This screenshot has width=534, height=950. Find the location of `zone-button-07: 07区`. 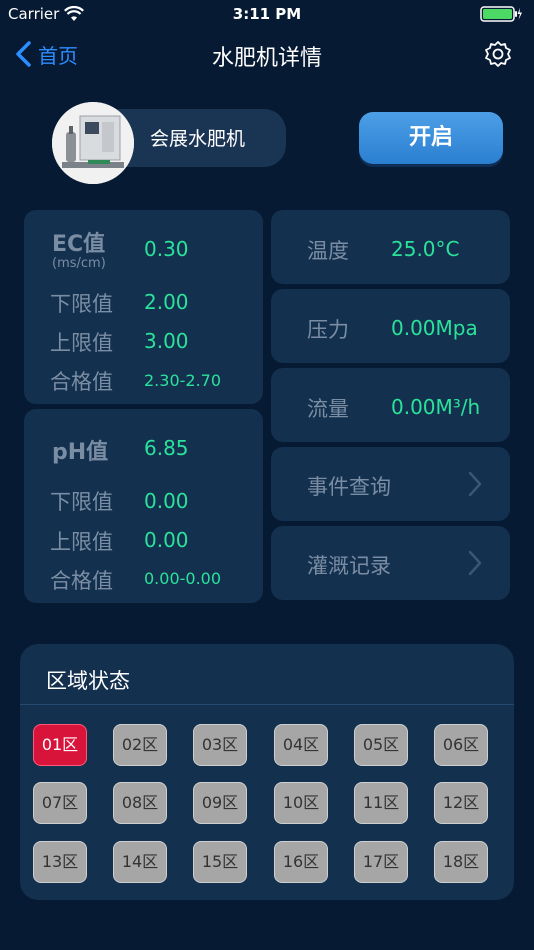

zone-button-07: 07区 is located at coordinates (60, 803).